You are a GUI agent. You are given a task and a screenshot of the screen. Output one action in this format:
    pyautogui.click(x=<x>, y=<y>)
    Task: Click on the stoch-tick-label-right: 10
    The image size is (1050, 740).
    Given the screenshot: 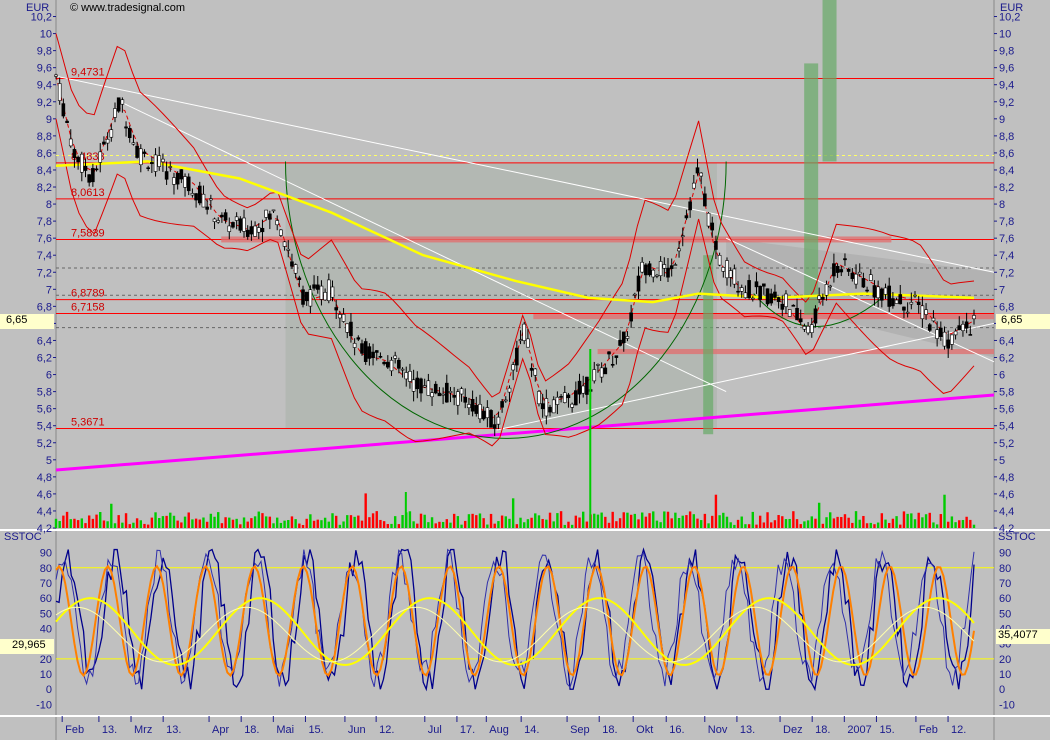 What is the action you would take?
    pyautogui.click(x=1005, y=675)
    